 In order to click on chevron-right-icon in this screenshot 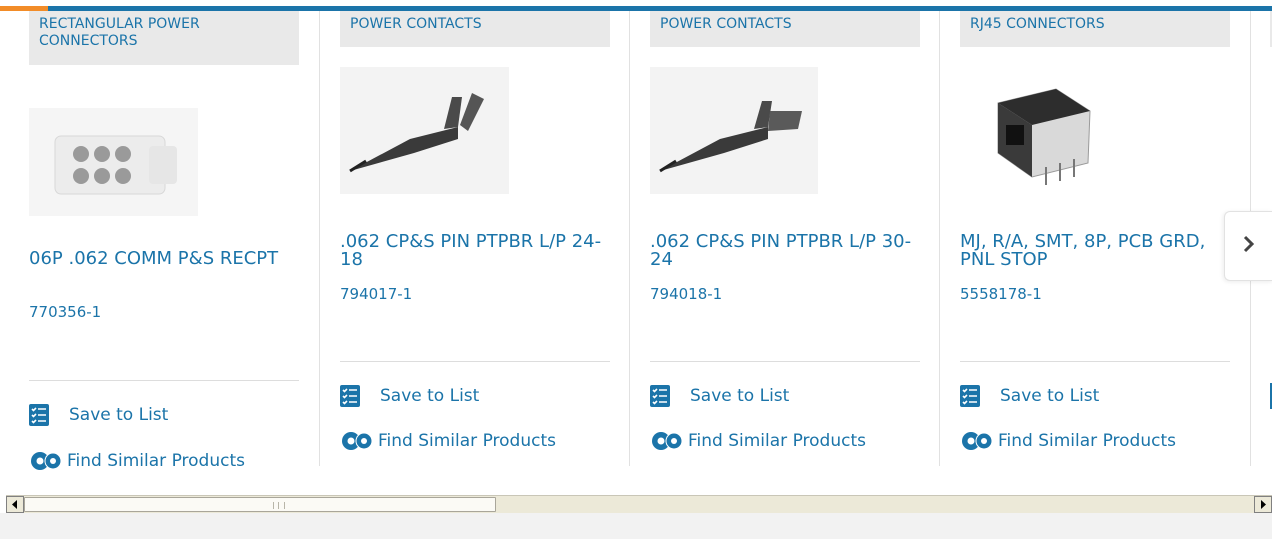, I will do `click(1249, 246)`.